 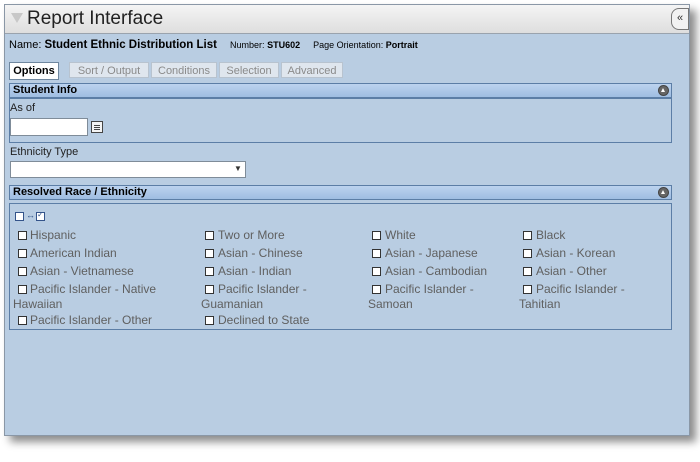 What do you see at coordinates (576, 253) in the screenshot?
I see `checkbox-label: Asian - Korean` at bounding box center [576, 253].